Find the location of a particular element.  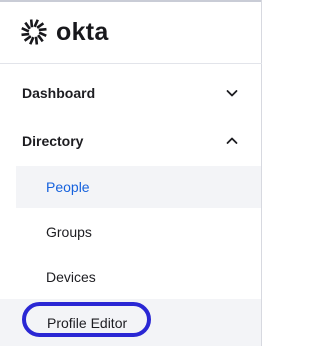

sidebar-item-profile-editor-label: Profile Editor is located at coordinates (87, 322).